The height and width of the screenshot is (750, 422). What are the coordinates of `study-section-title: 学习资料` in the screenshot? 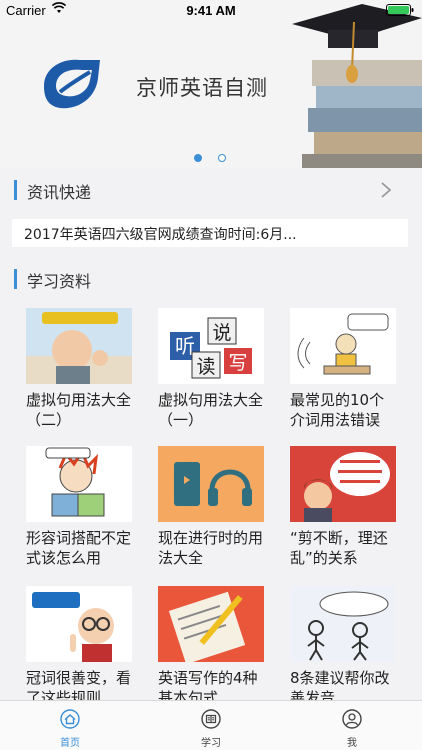 It's located at (59, 281).